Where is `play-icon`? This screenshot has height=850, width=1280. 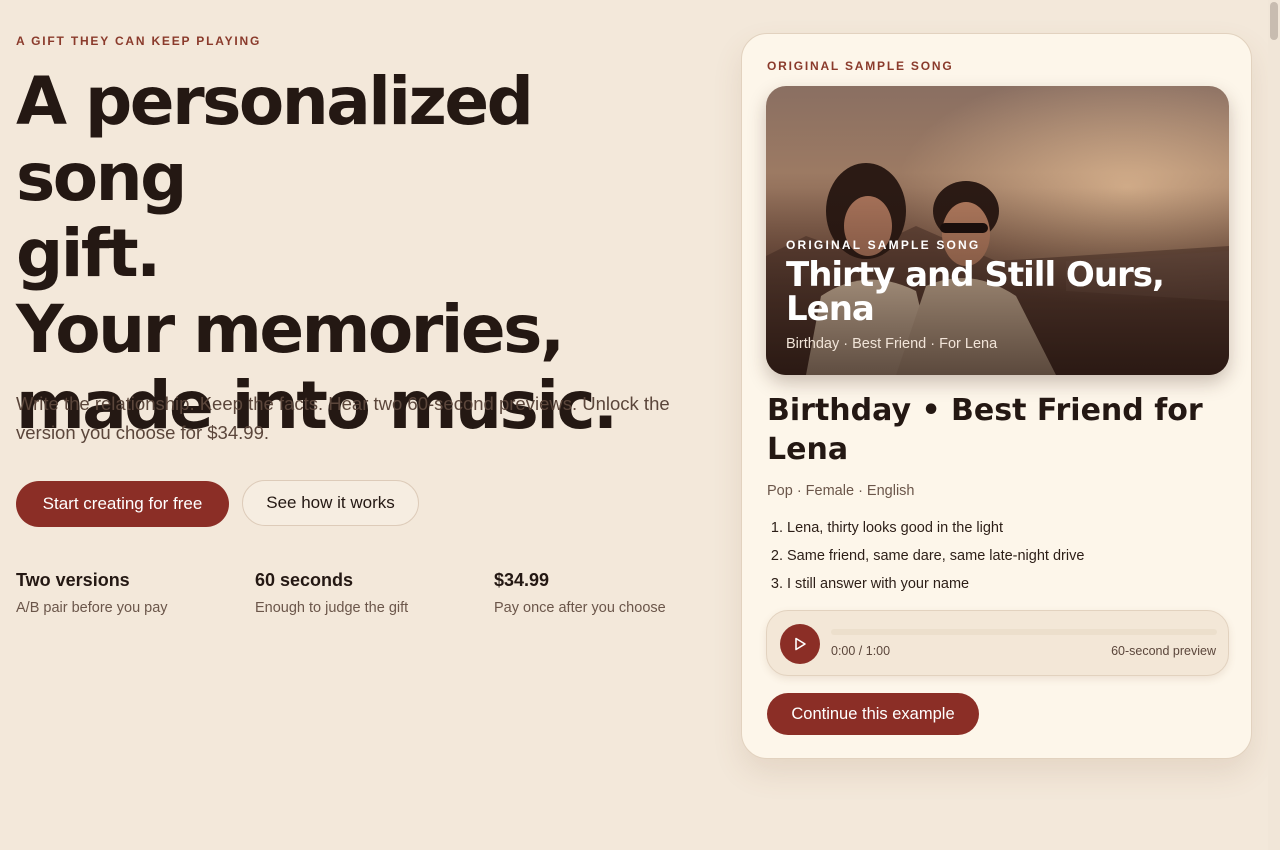 play-icon is located at coordinates (800, 644).